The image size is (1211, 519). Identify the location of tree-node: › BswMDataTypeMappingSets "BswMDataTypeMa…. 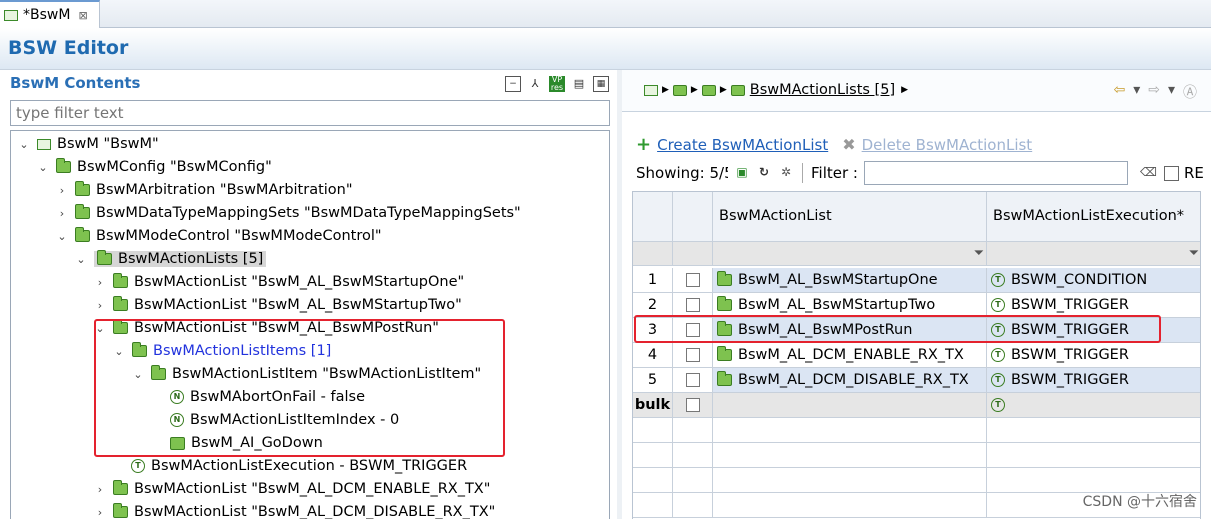
(288, 213).